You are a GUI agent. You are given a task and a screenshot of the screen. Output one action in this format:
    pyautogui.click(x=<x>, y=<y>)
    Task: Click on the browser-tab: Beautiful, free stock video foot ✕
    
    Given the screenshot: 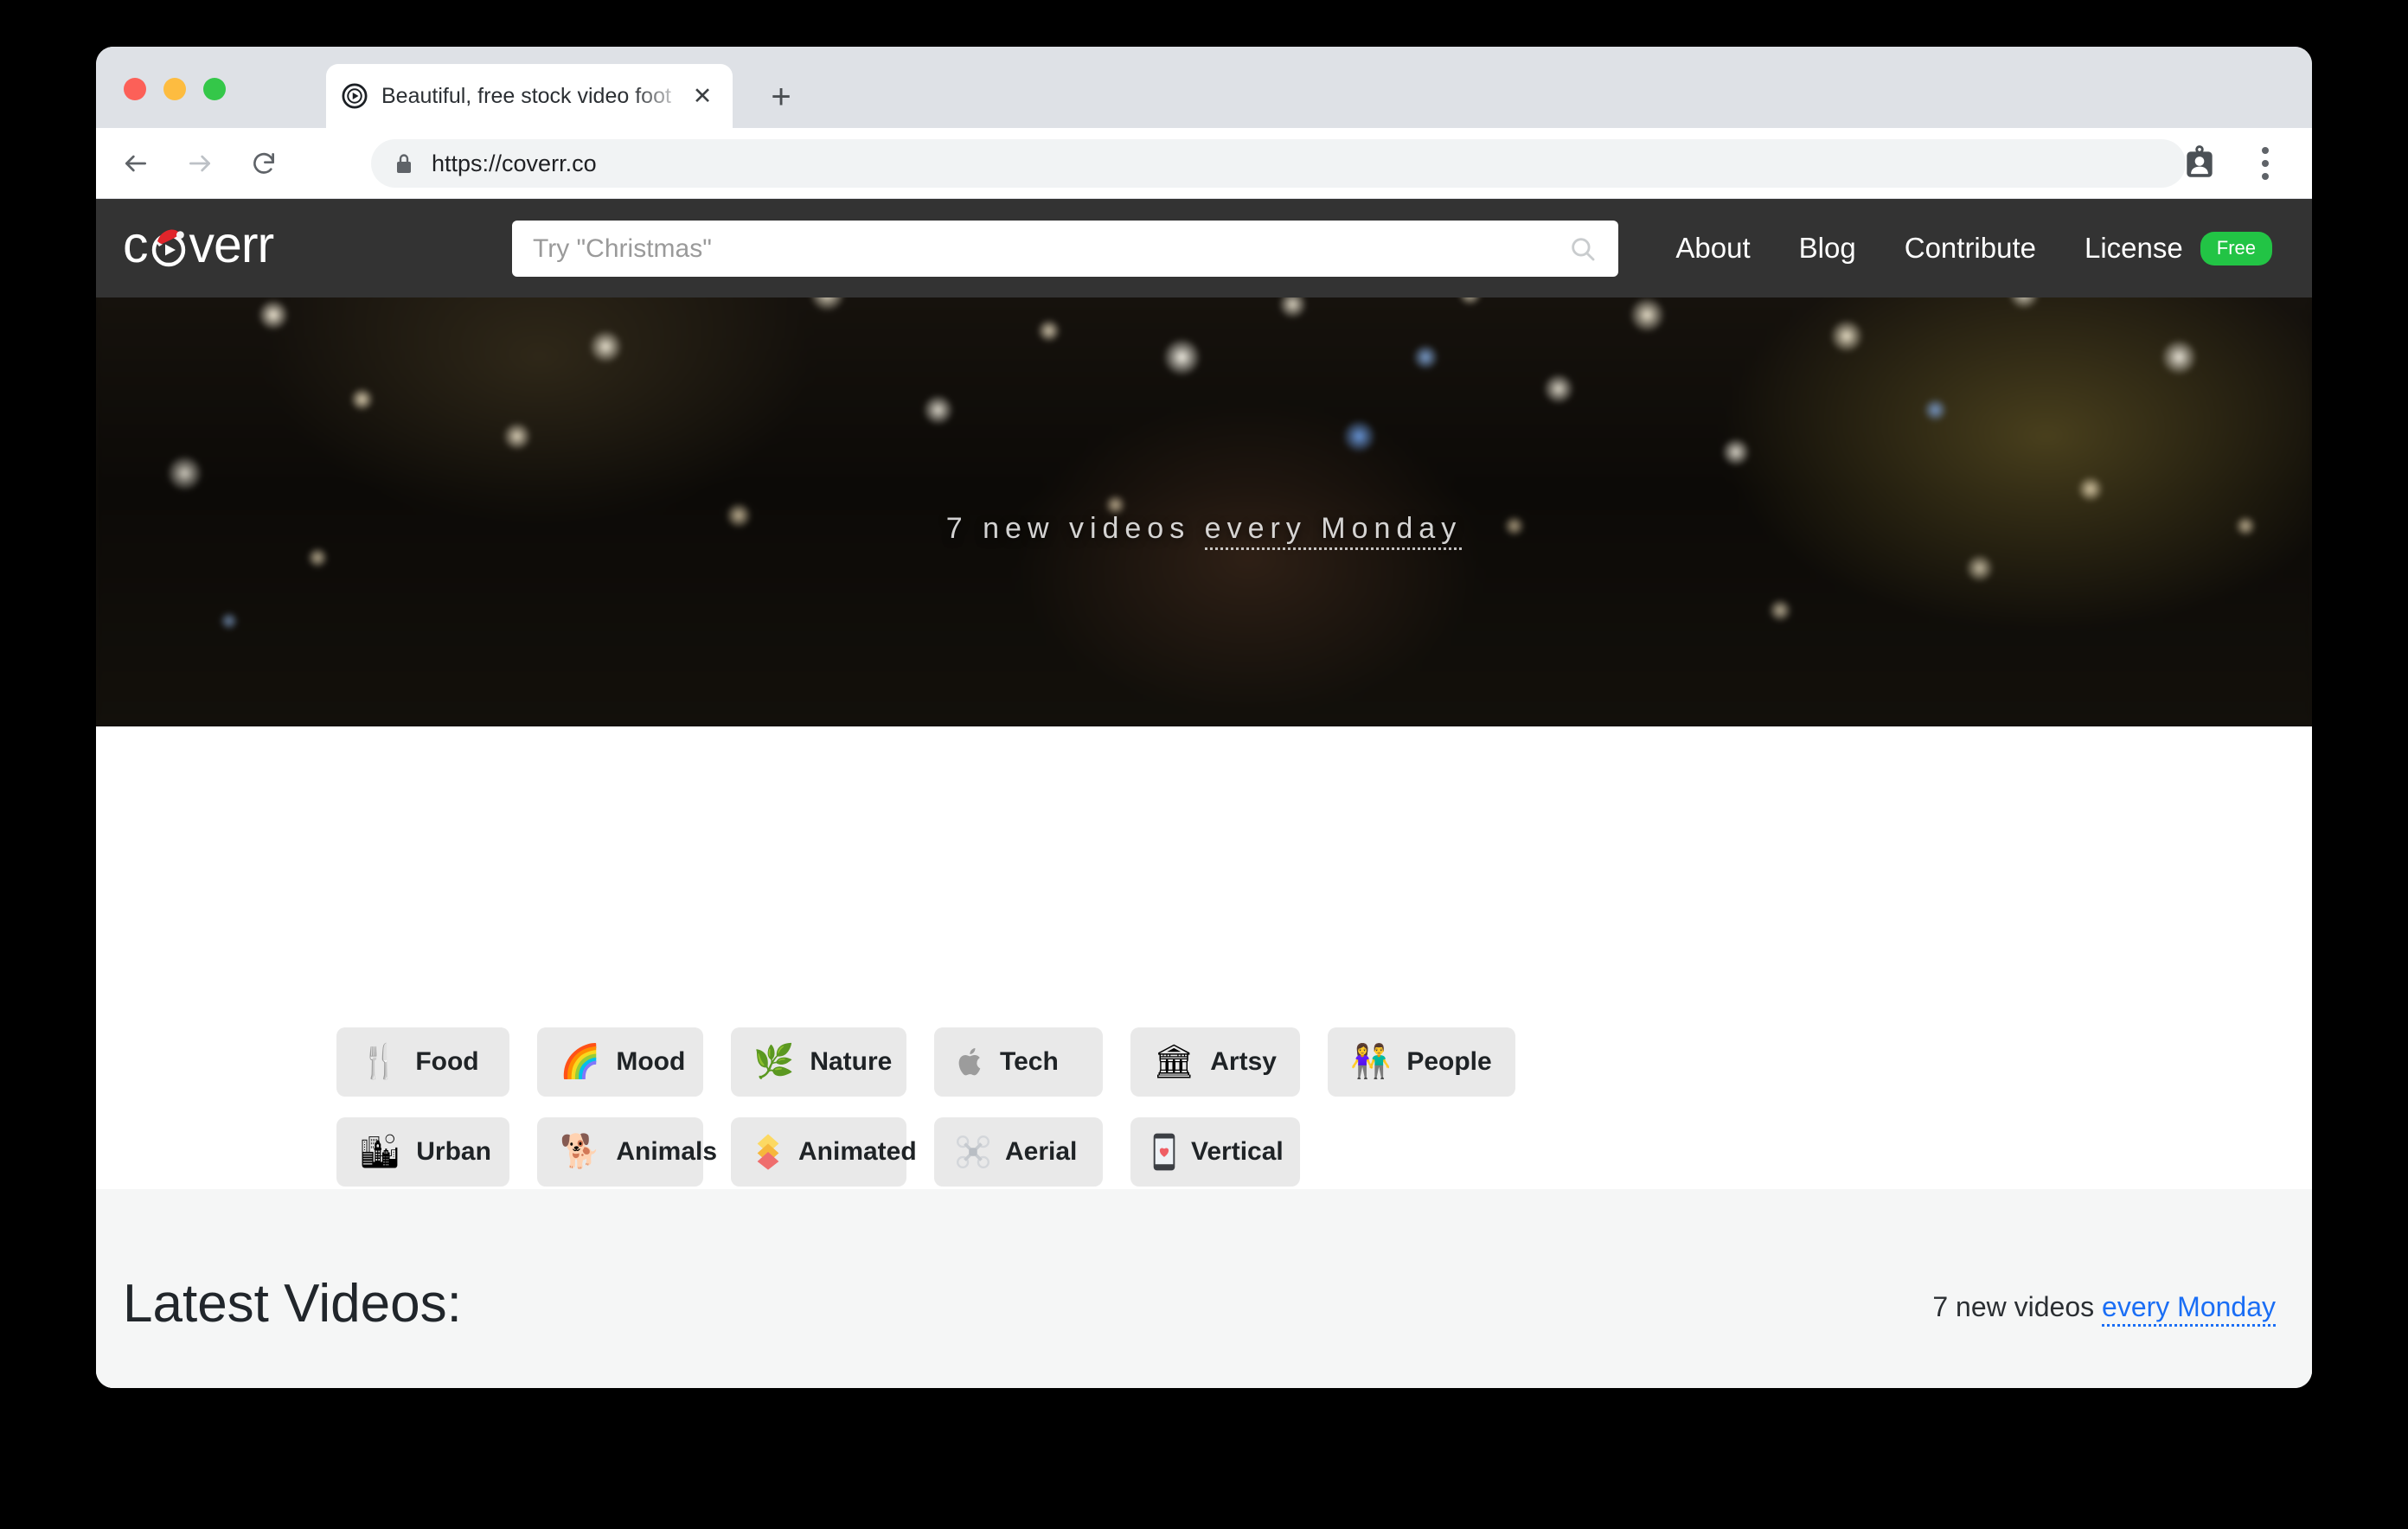 What is the action you would take?
    pyautogui.click(x=529, y=96)
    